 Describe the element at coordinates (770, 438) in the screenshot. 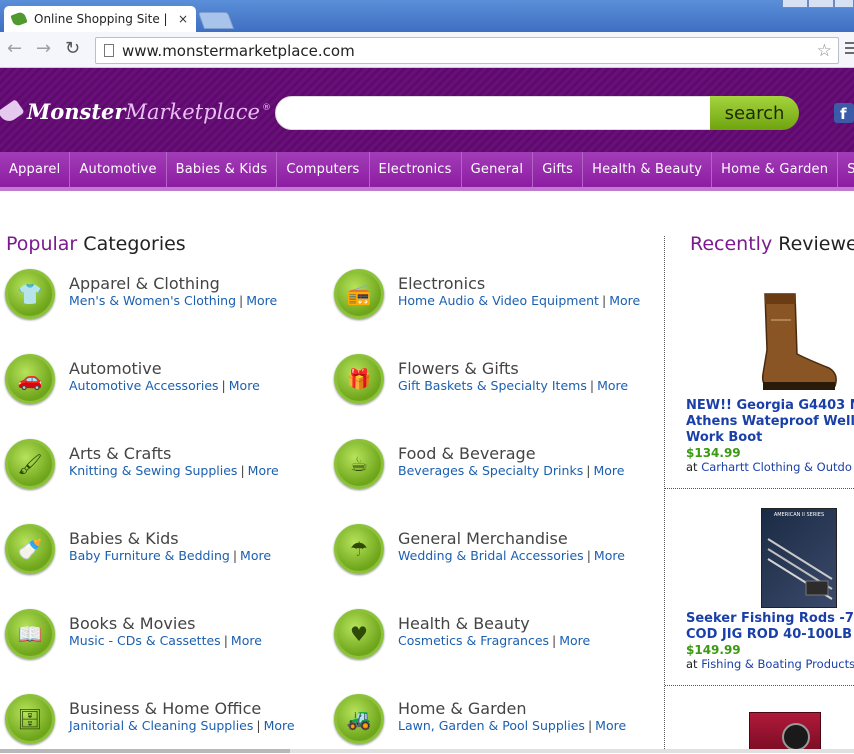

I see `review-title-line: Work Boot` at that location.